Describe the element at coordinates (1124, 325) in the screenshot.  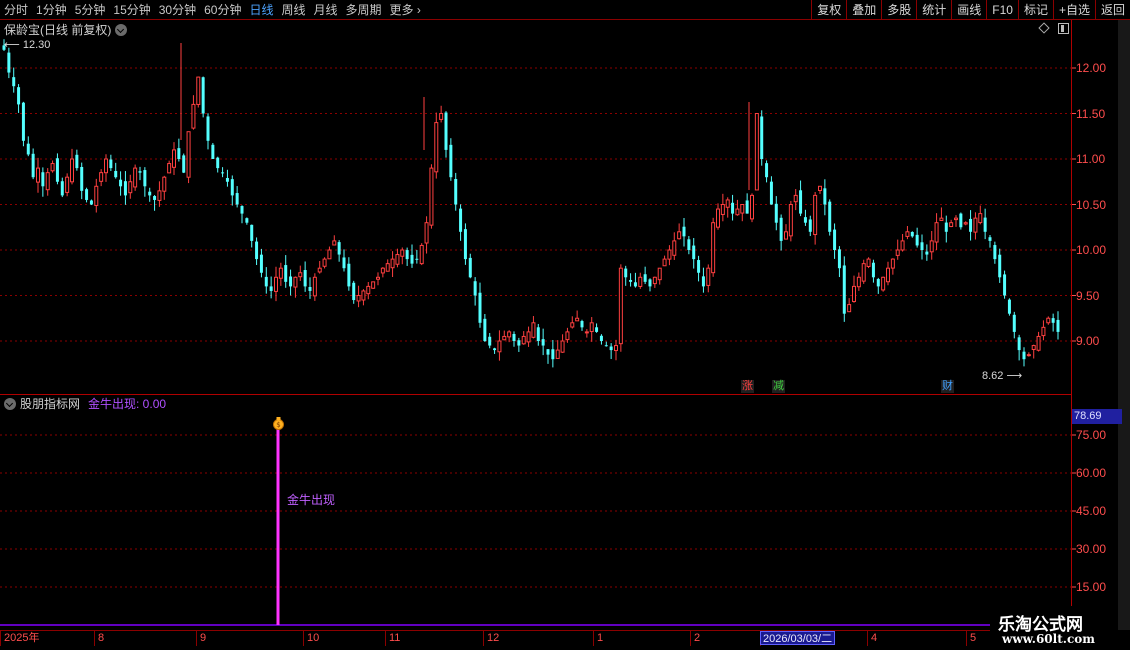
I see `right-side-strip` at that location.